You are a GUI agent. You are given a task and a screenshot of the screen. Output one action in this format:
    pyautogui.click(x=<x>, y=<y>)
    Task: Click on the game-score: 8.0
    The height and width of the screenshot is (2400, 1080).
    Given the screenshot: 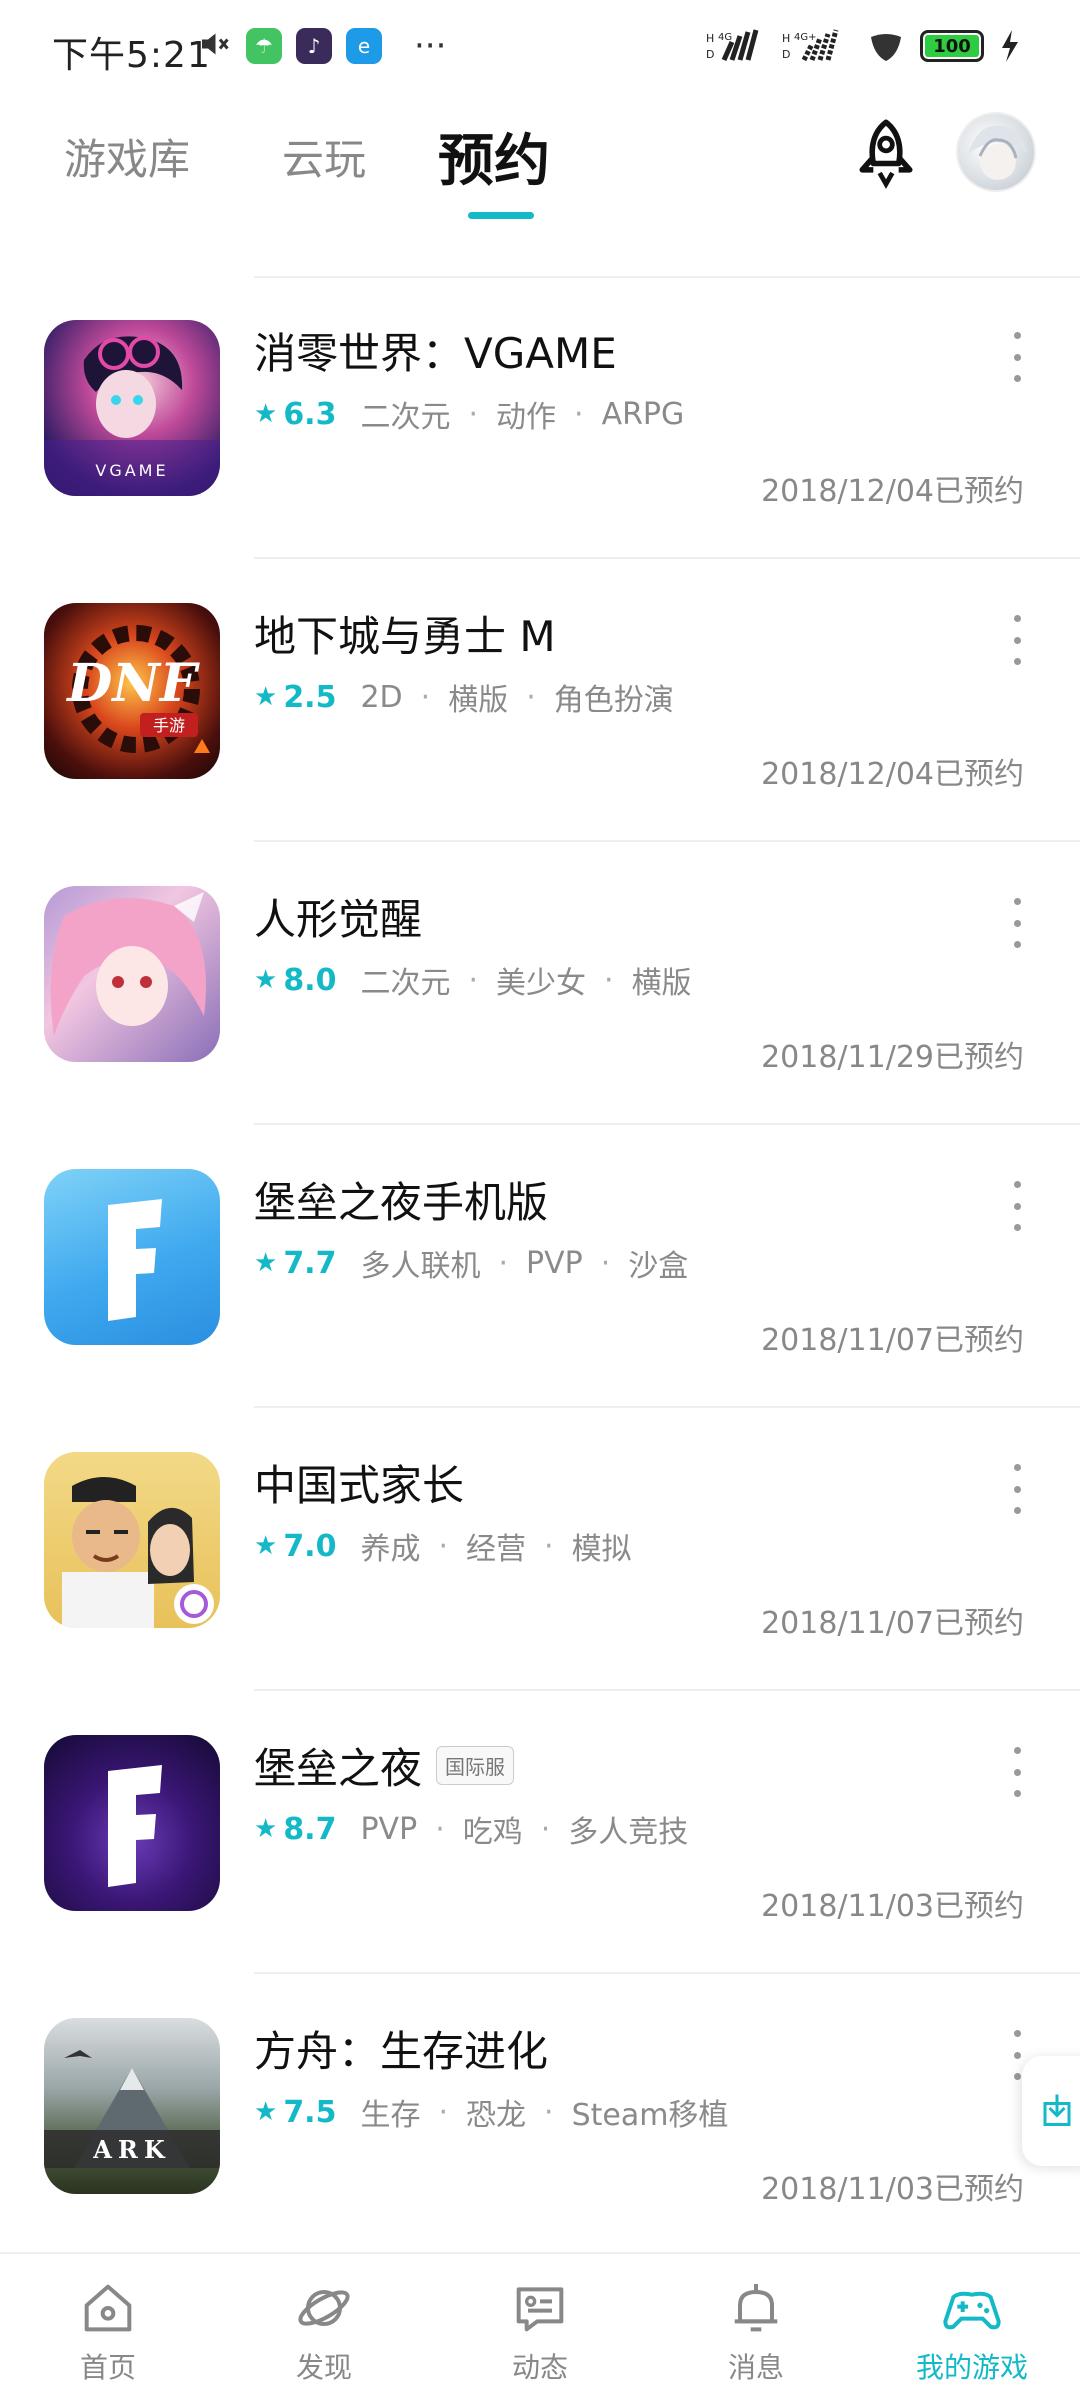 What is the action you would take?
    pyautogui.click(x=310, y=980)
    